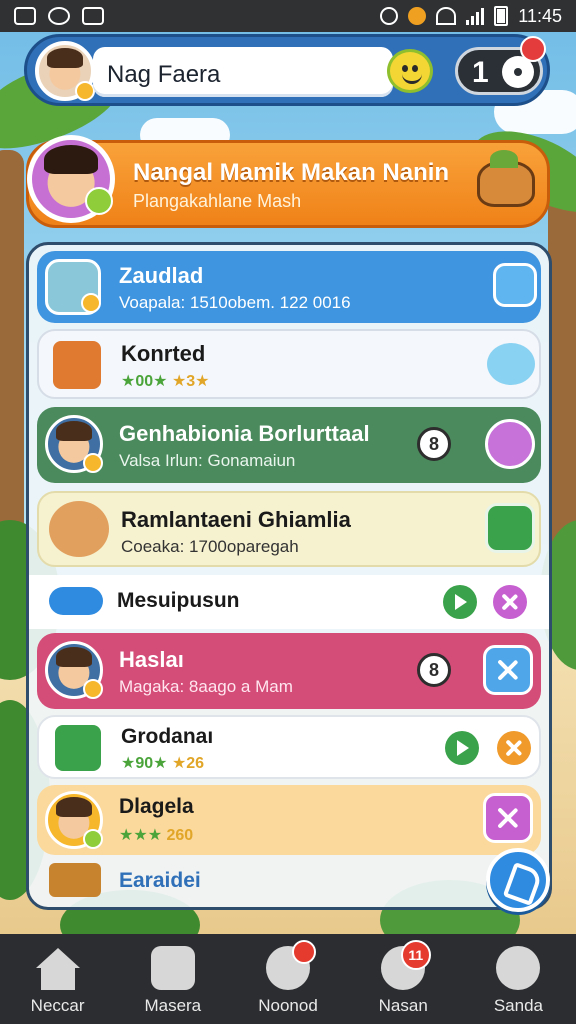  Describe the element at coordinates (160, 880) in the screenshot. I see `item-title: Earaidei` at that location.